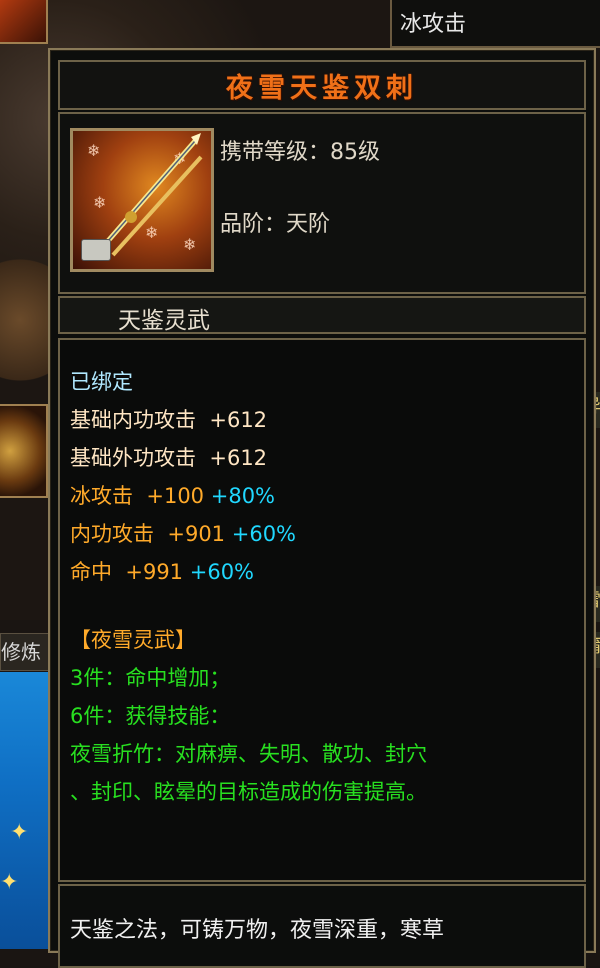 The height and width of the screenshot is (968, 600). What do you see at coordinates (101, 382) in the screenshot?
I see `bound-status: 已绑定` at bounding box center [101, 382].